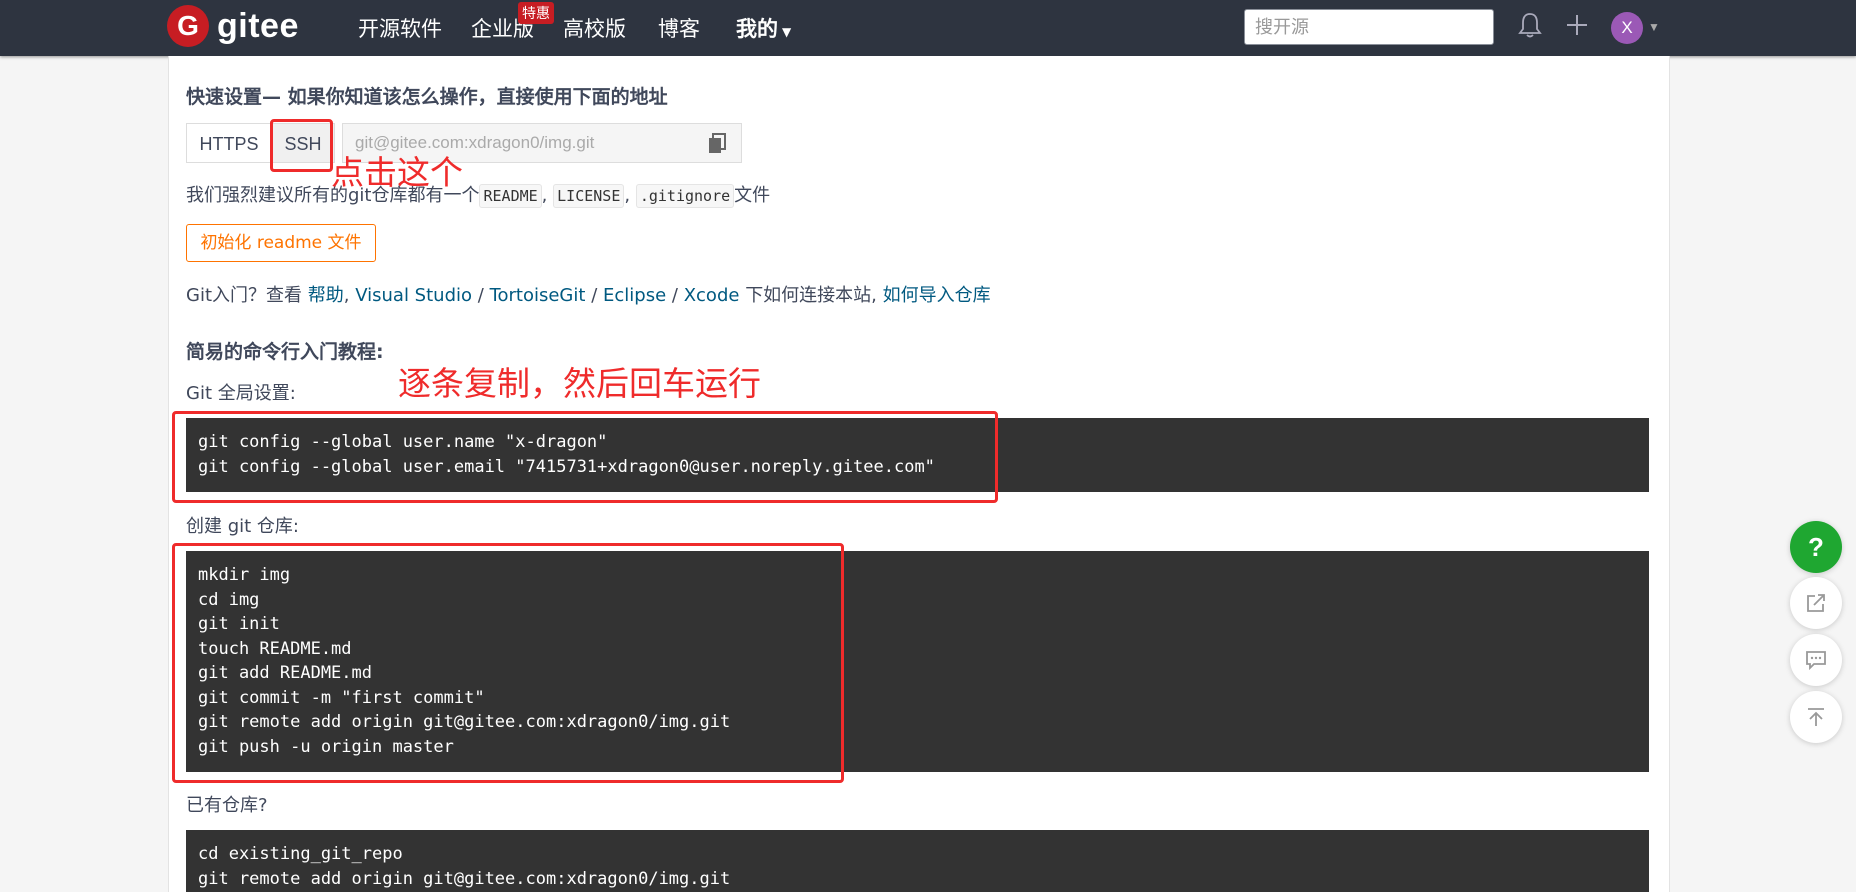  What do you see at coordinates (1369, 27) in the screenshot?
I see `search-input` at bounding box center [1369, 27].